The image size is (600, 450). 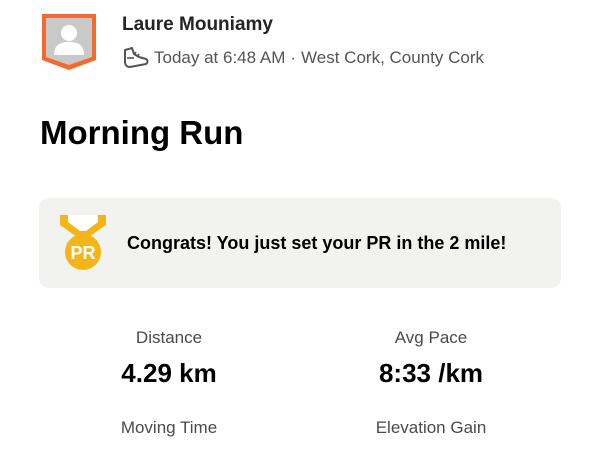 I want to click on stat-elevation-label: Elevation Gain, so click(x=431, y=427).